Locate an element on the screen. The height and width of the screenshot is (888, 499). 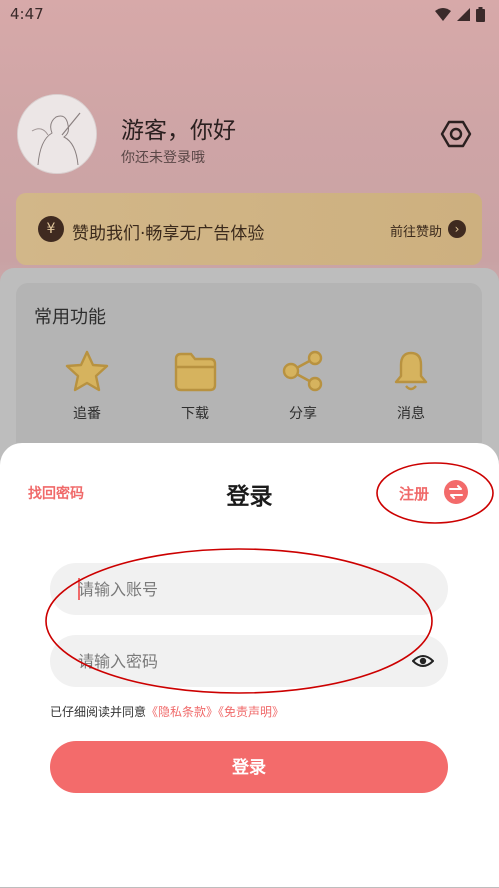
settings-hex-icon is located at coordinates (456, 134).